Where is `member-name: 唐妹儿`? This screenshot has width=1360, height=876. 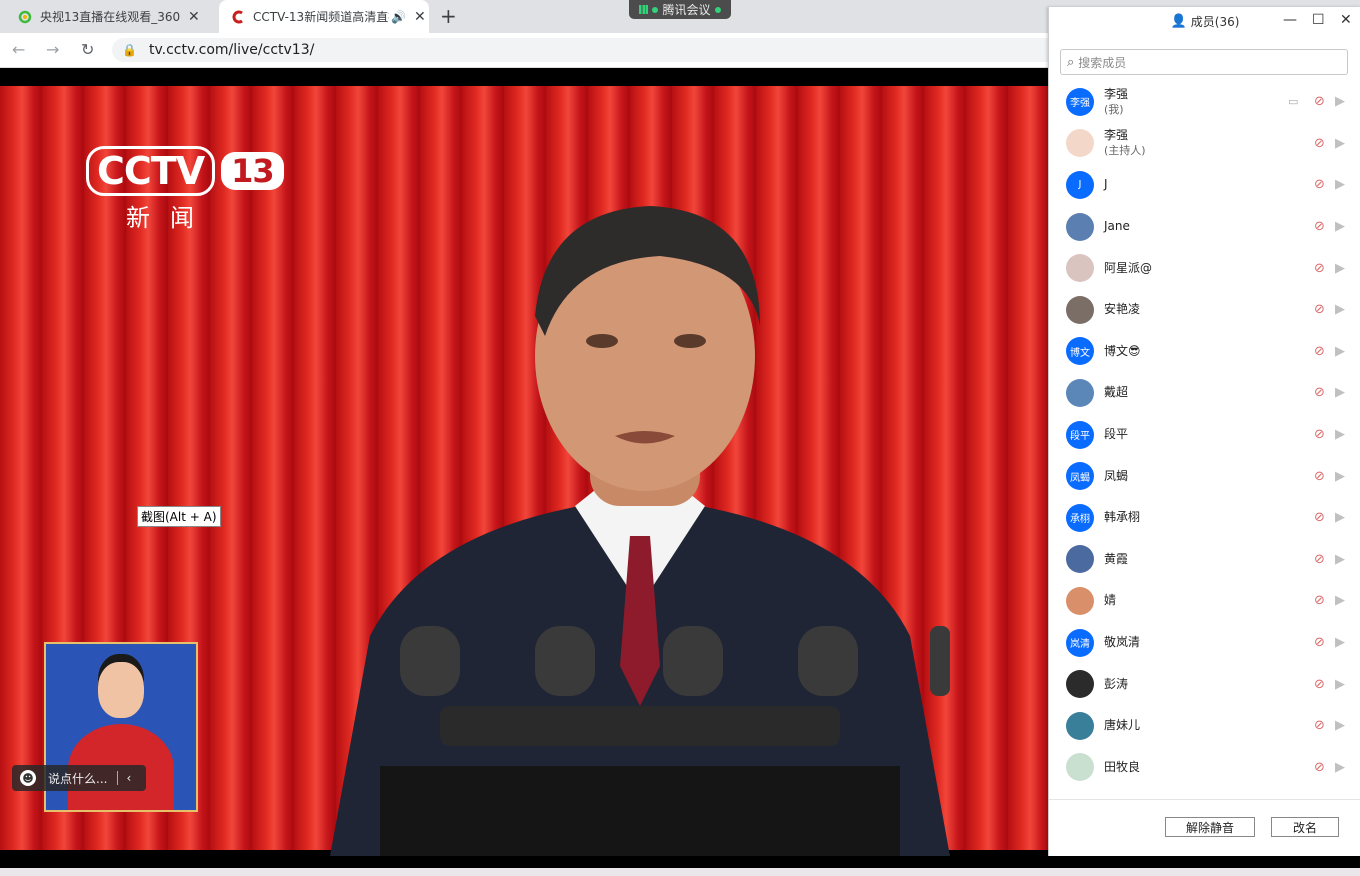
member-name: 唐妹儿 is located at coordinates (1122, 725).